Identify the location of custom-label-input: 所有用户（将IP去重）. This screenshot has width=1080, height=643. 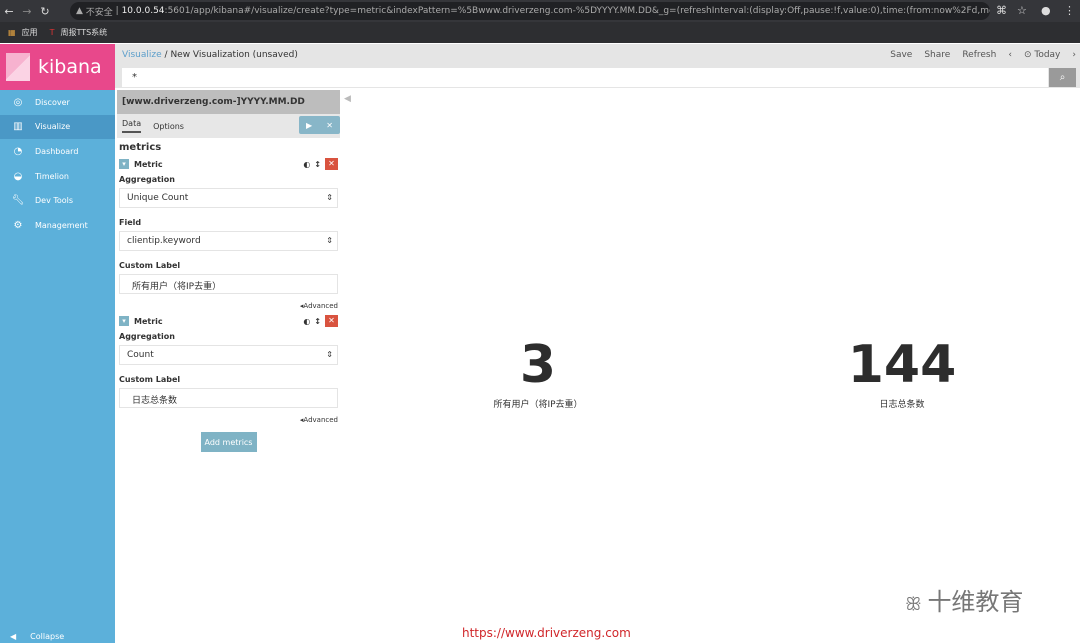
(228, 284).